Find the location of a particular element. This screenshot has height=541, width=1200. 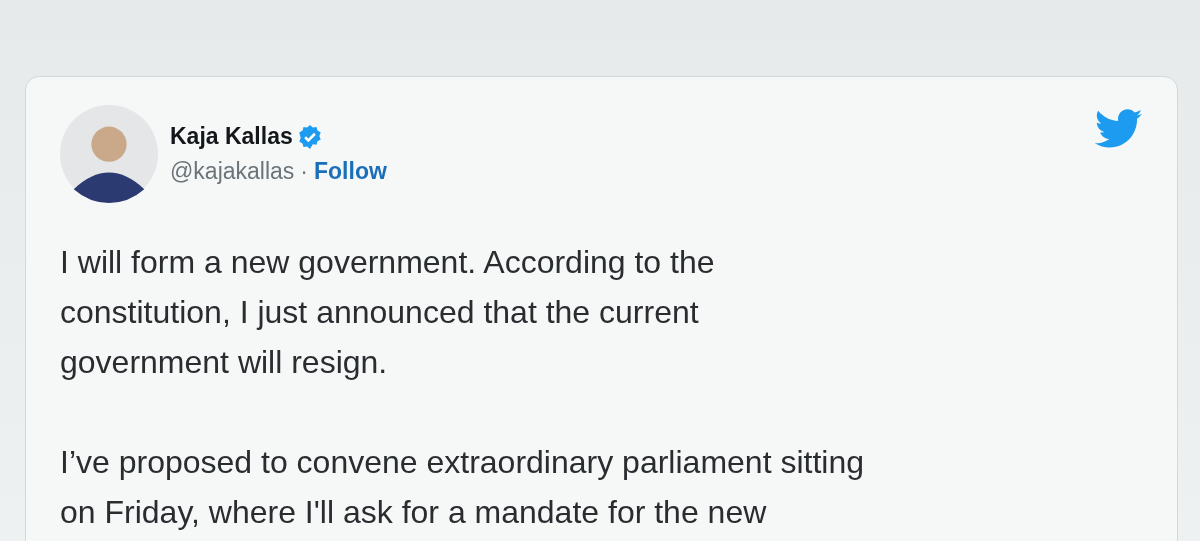

bird-icon is located at coordinates (1119, 129).